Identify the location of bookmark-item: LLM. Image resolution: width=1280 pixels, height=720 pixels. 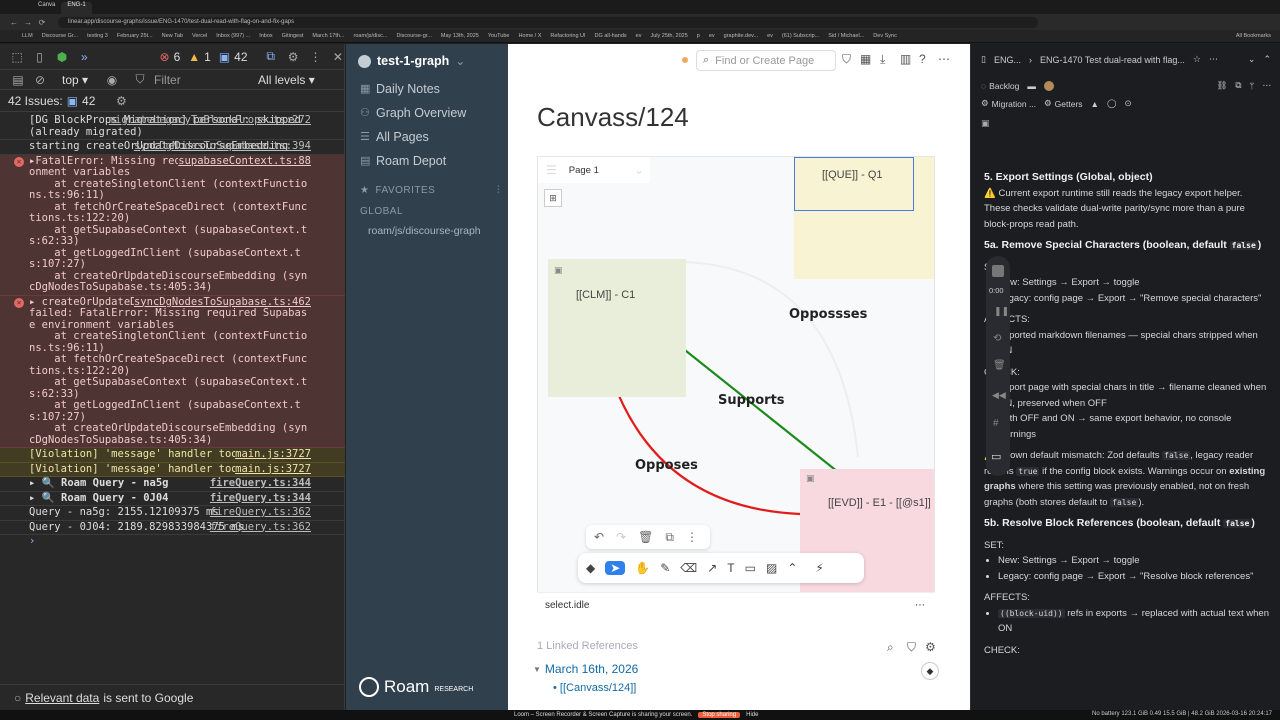
(27, 36).